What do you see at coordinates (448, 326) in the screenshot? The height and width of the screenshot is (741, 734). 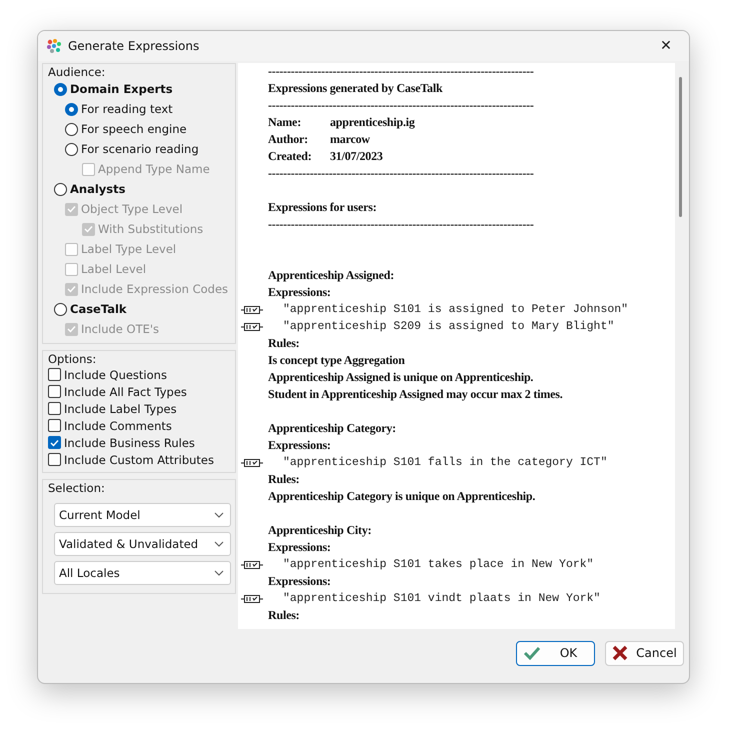 I see `expression-text: "apprenticeship S209 is assigned to Mary Blight"` at bounding box center [448, 326].